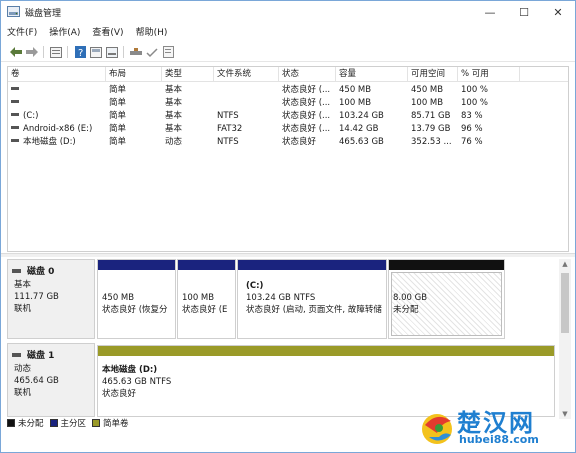  Describe the element at coordinates (119, 394) in the screenshot. I see `partition-status: 状态良好` at that location.